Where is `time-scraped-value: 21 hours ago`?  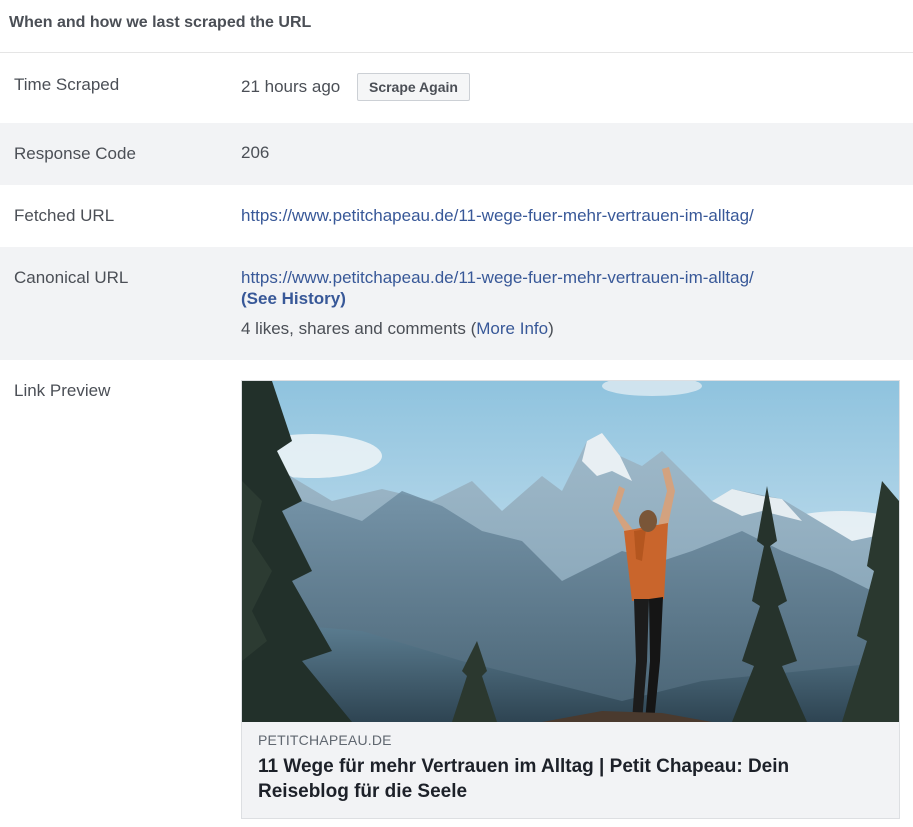
time-scraped-value: 21 hours ago is located at coordinates (291, 86).